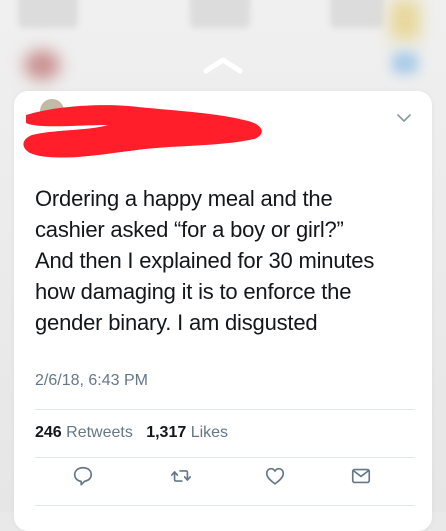  I want to click on tweet-stats: 246 Retweets 1,317 Likes, so click(131, 433).